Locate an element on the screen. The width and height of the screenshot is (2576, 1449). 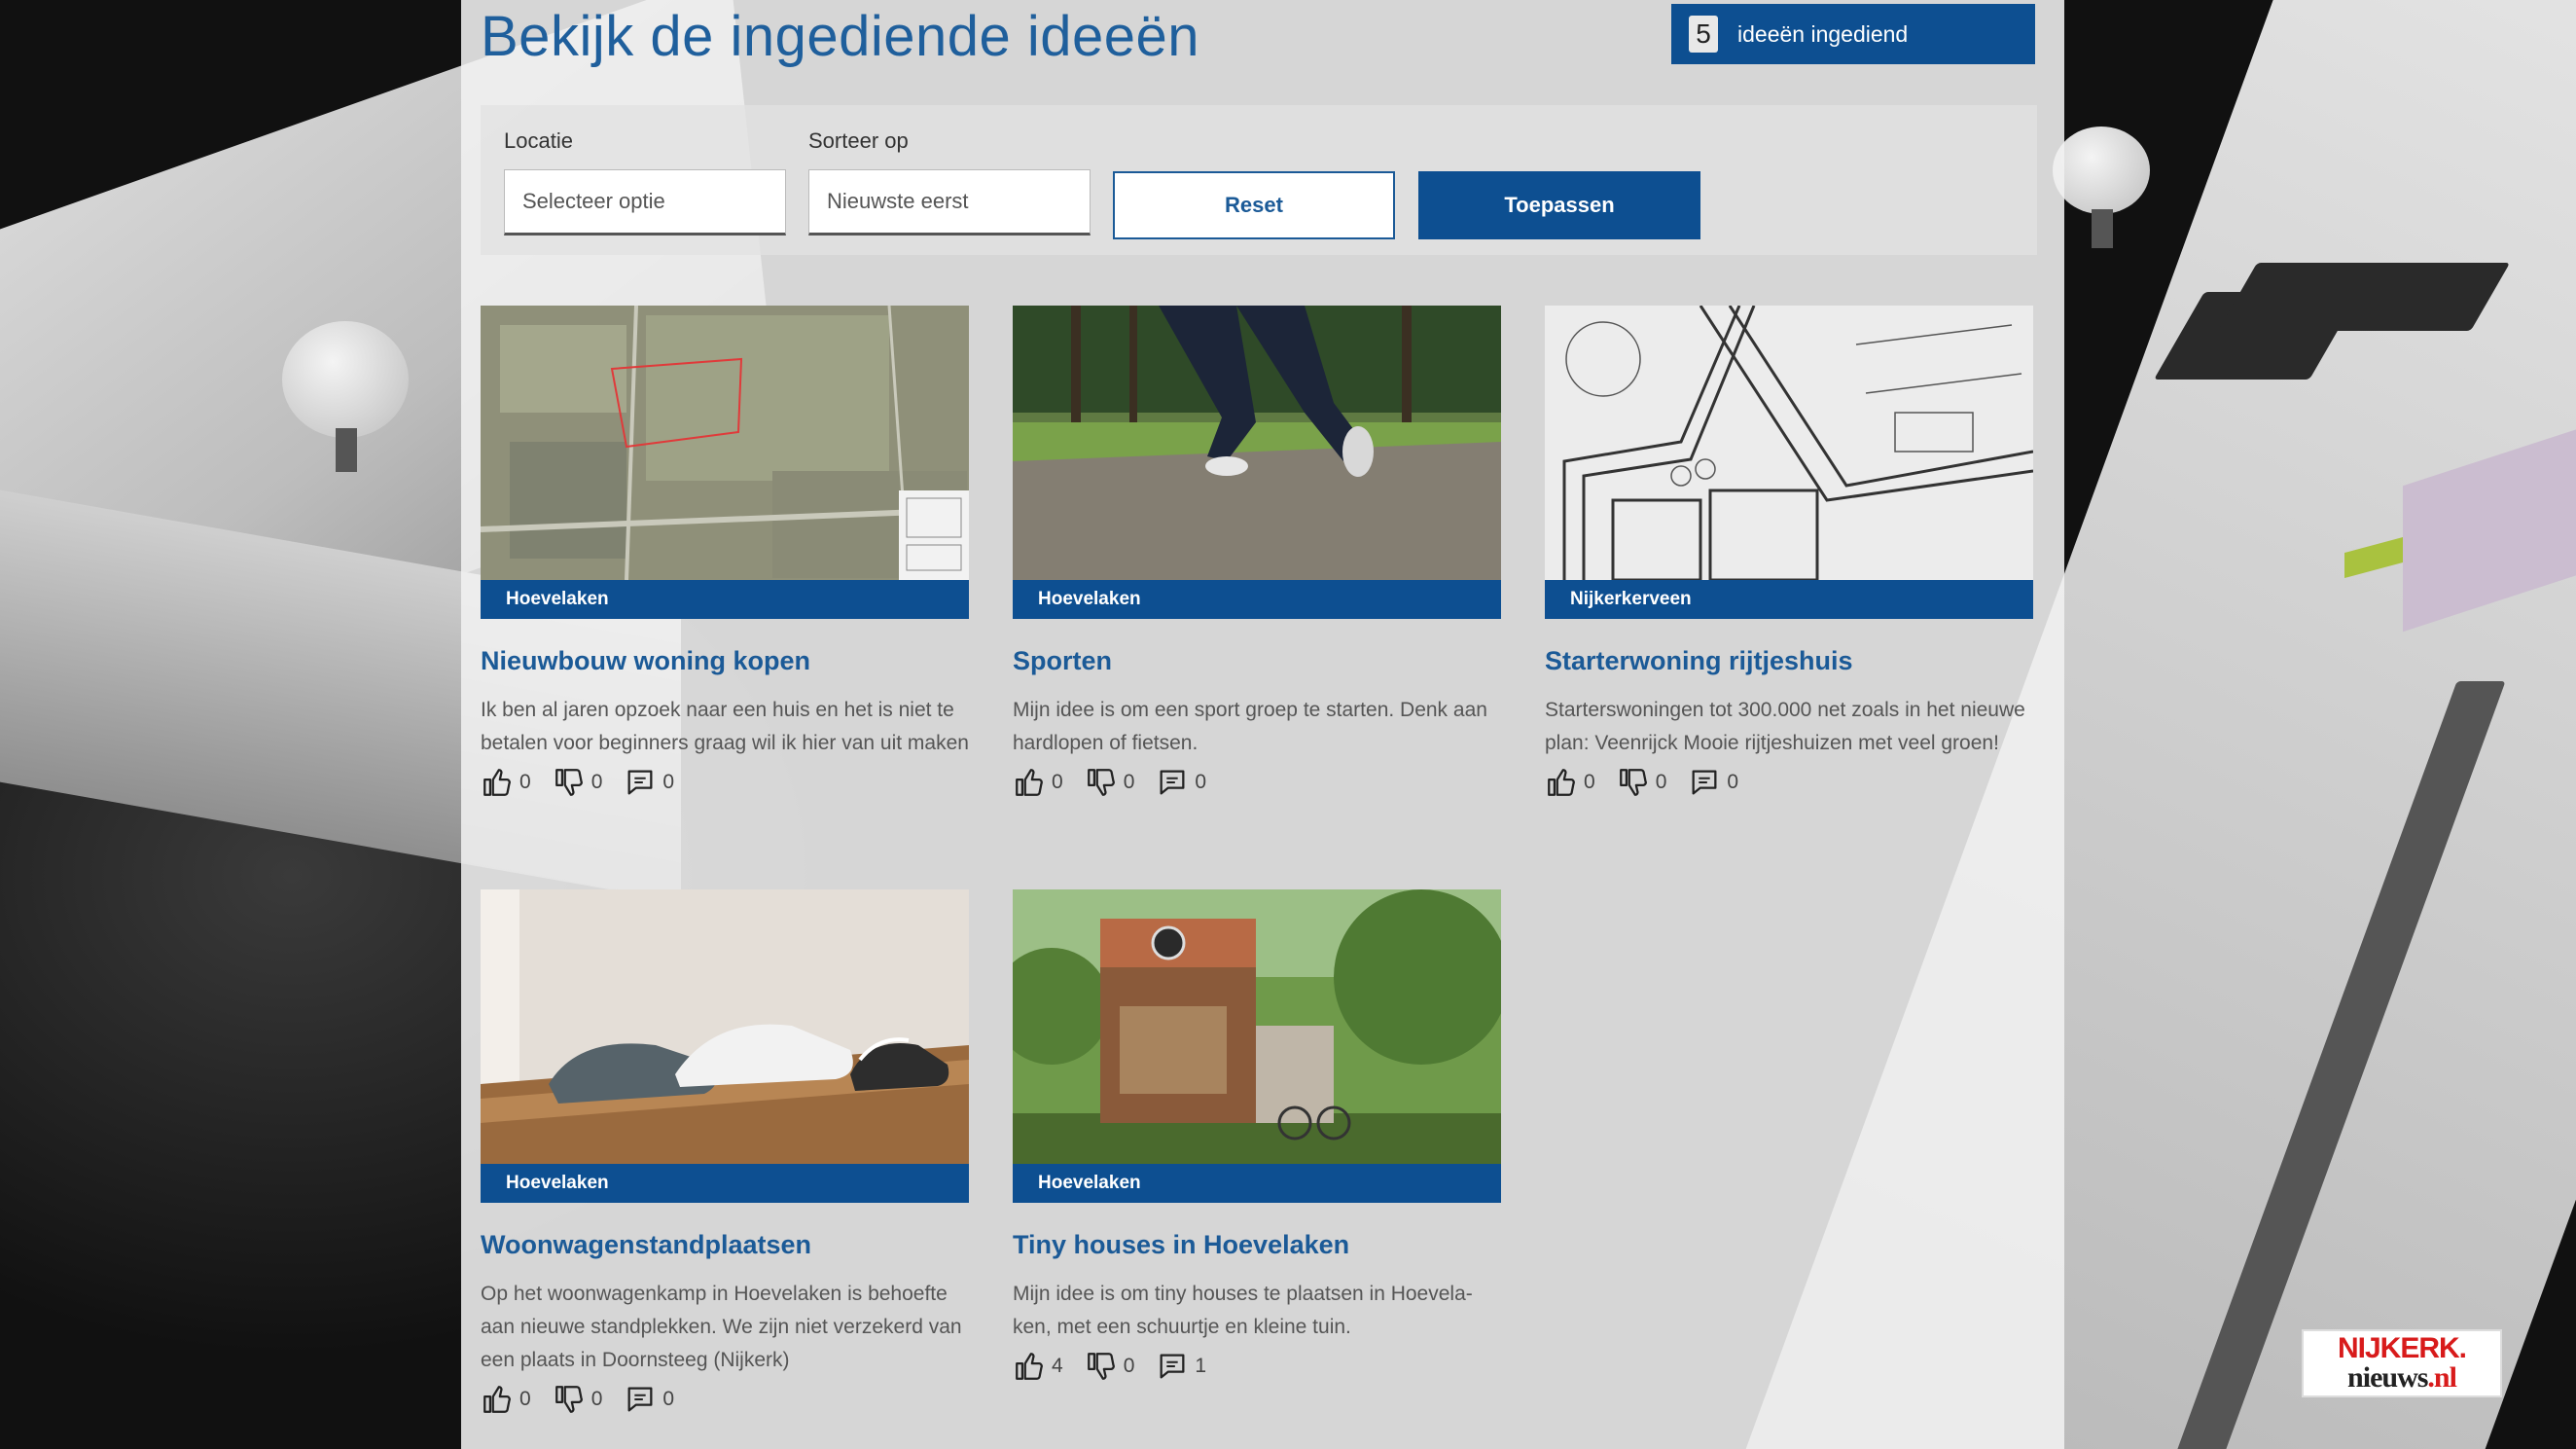
apply-button: Toepassen is located at coordinates (1559, 205).